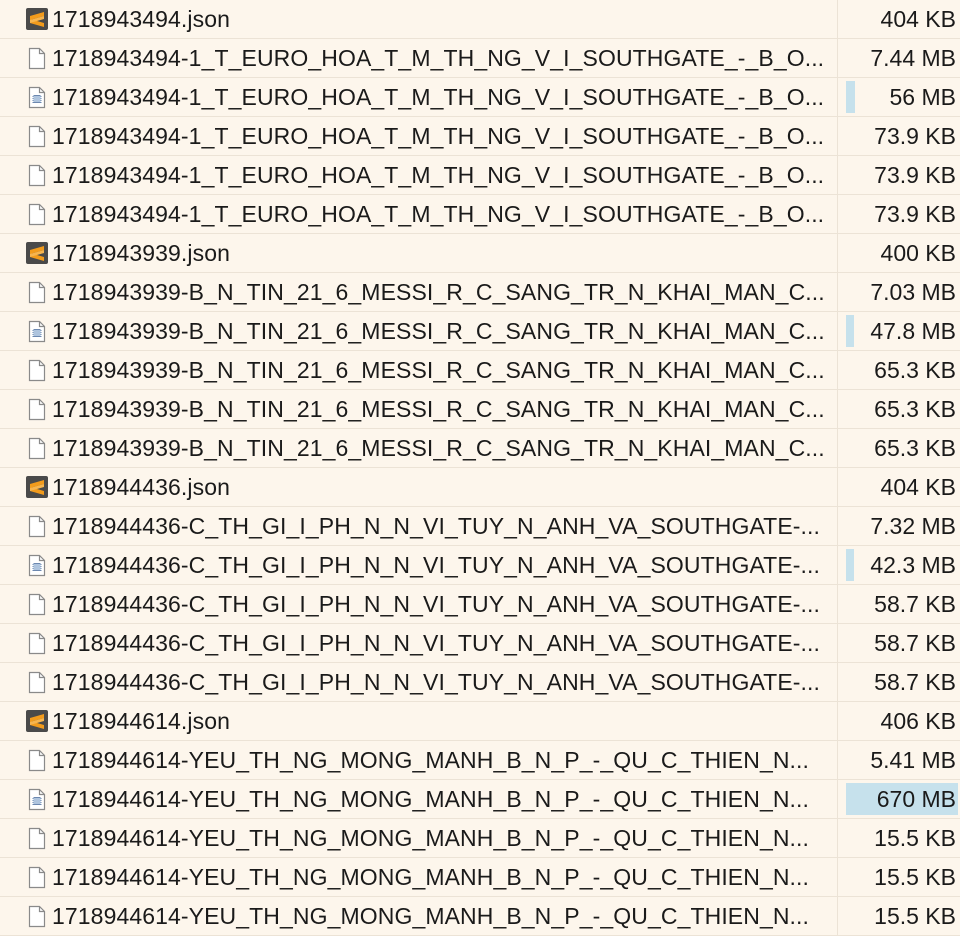 Image resolution: width=960 pixels, height=936 pixels. What do you see at coordinates (916, 798) in the screenshot?
I see `file-size: 670 MB` at bounding box center [916, 798].